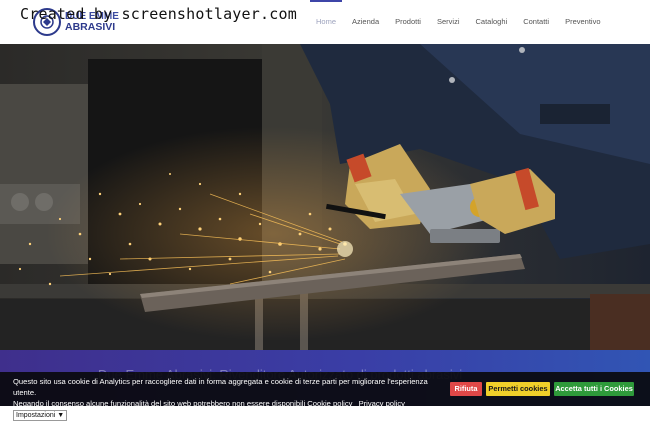  Describe the element at coordinates (365, 22) in the screenshot. I see `nav-item-azienda: Azienda` at that location.